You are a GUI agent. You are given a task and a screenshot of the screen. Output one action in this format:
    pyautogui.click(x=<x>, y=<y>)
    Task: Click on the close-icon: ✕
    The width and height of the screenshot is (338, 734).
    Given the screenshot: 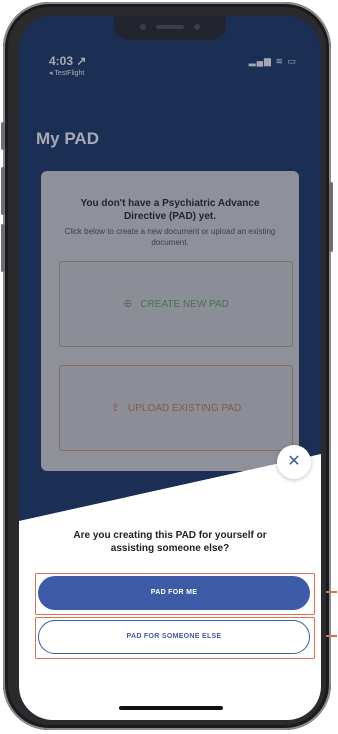 What is the action you would take?
    pyautogui.click(x=294, y=461)
    